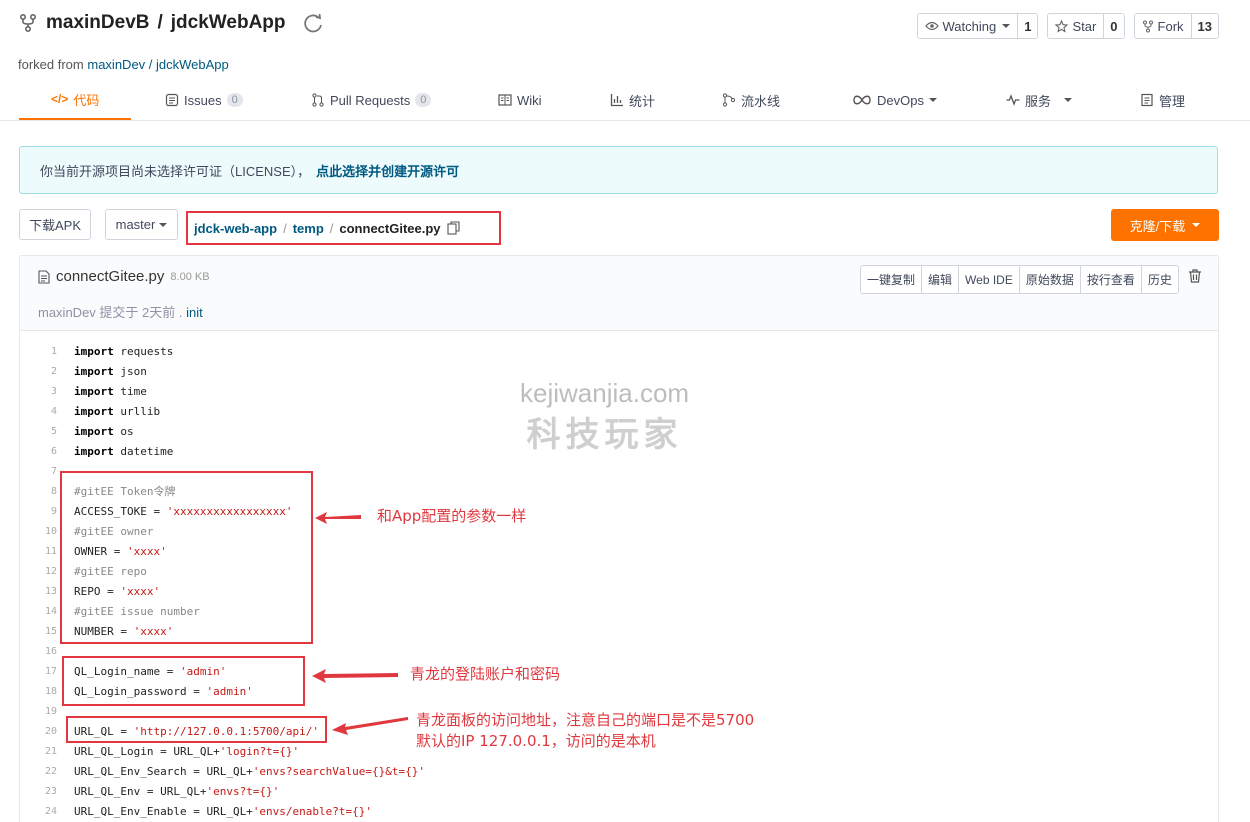  I want to click on code-text: import json, so click(110, 371).